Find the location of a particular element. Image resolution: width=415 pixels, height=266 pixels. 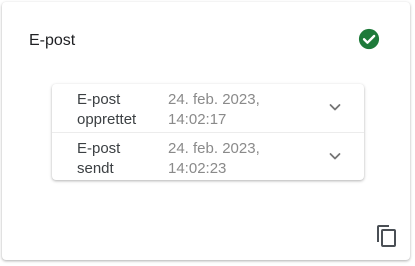

event-row-created: E-post opprettet 24. feb. 2023, 14:02:17 is located at coordinates (208, 108).